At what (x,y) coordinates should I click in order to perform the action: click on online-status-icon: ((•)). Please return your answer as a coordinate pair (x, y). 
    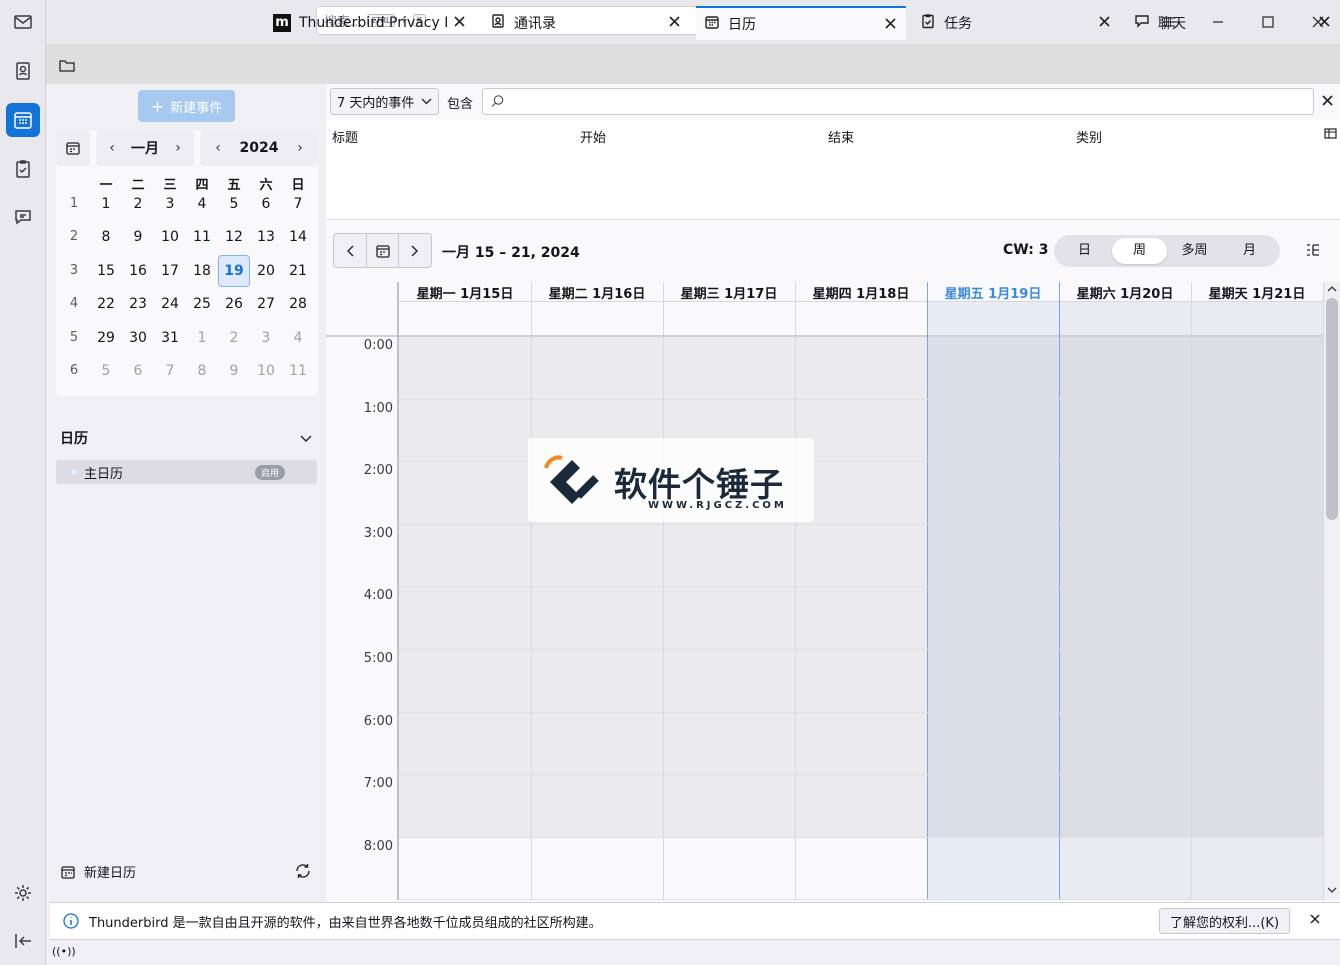
    Looking at the image, I should click on (64, 951).